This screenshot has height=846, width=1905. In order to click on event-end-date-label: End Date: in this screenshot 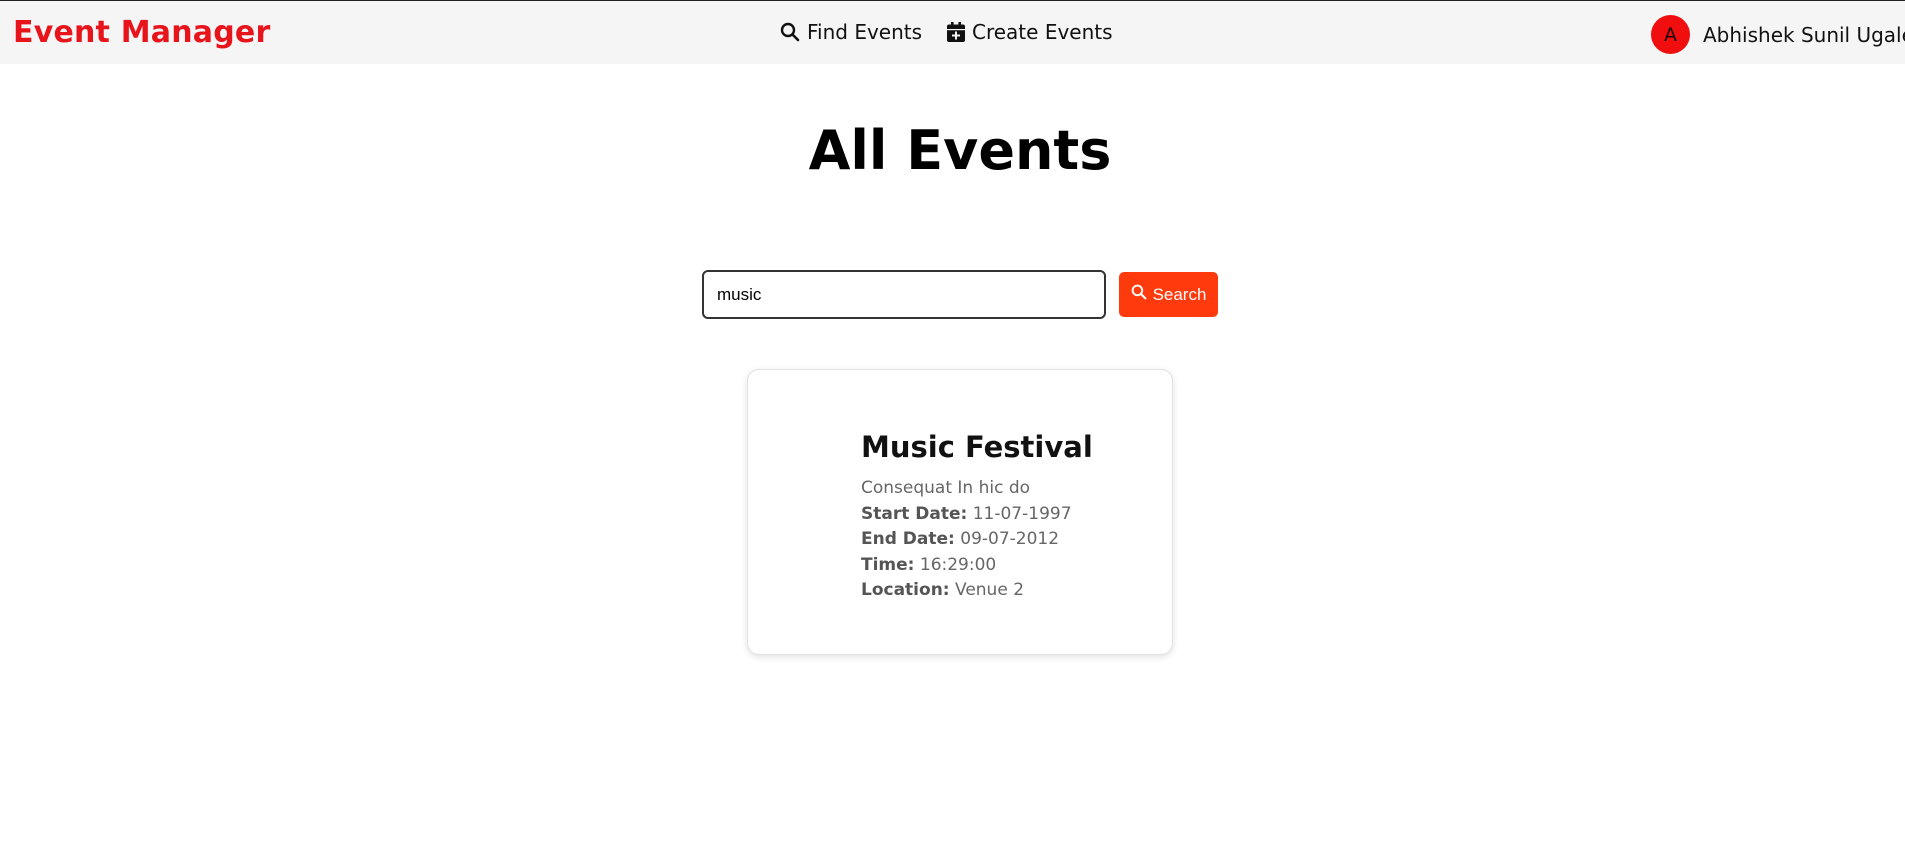, I will do `click(908, 539)`.